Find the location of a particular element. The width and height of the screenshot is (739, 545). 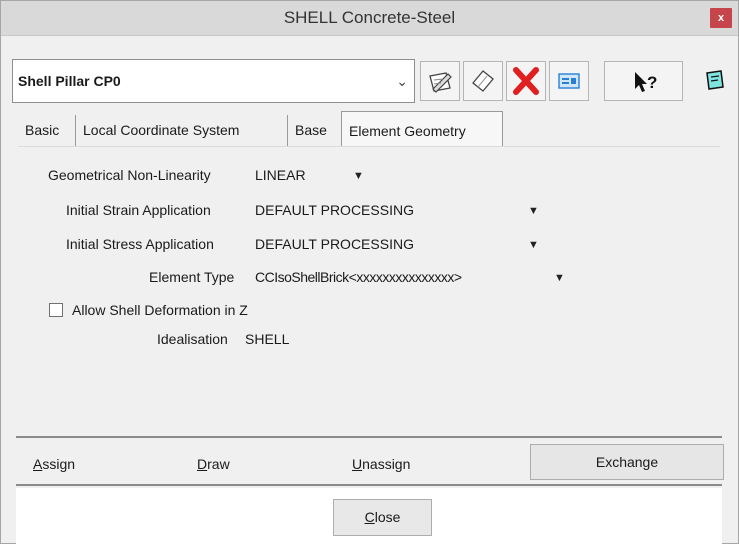

delete-button is located at coordinates (526, 81).